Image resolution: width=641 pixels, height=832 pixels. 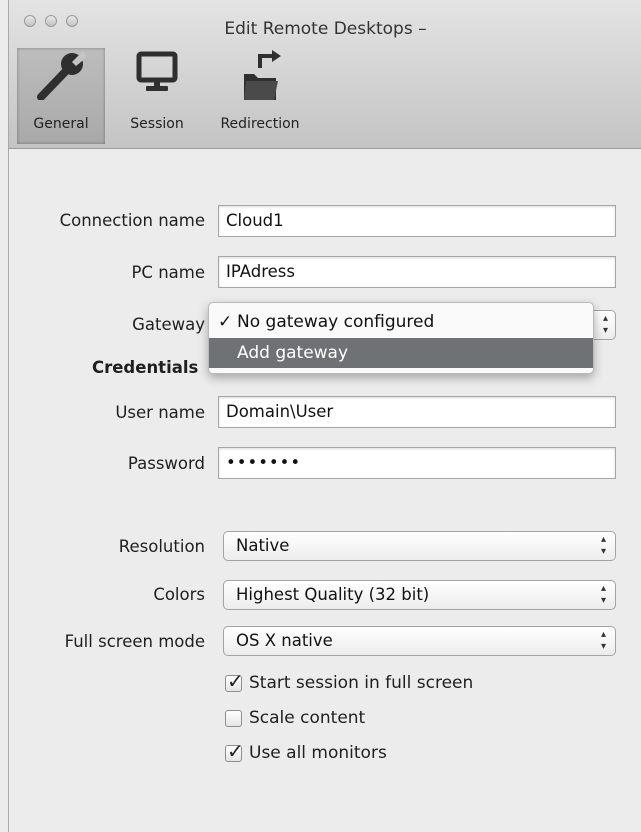 What do you see at coordinates (157, 124) in the screenshot?
I see `tab-session-label: Session` at bounding box center [157, 124].